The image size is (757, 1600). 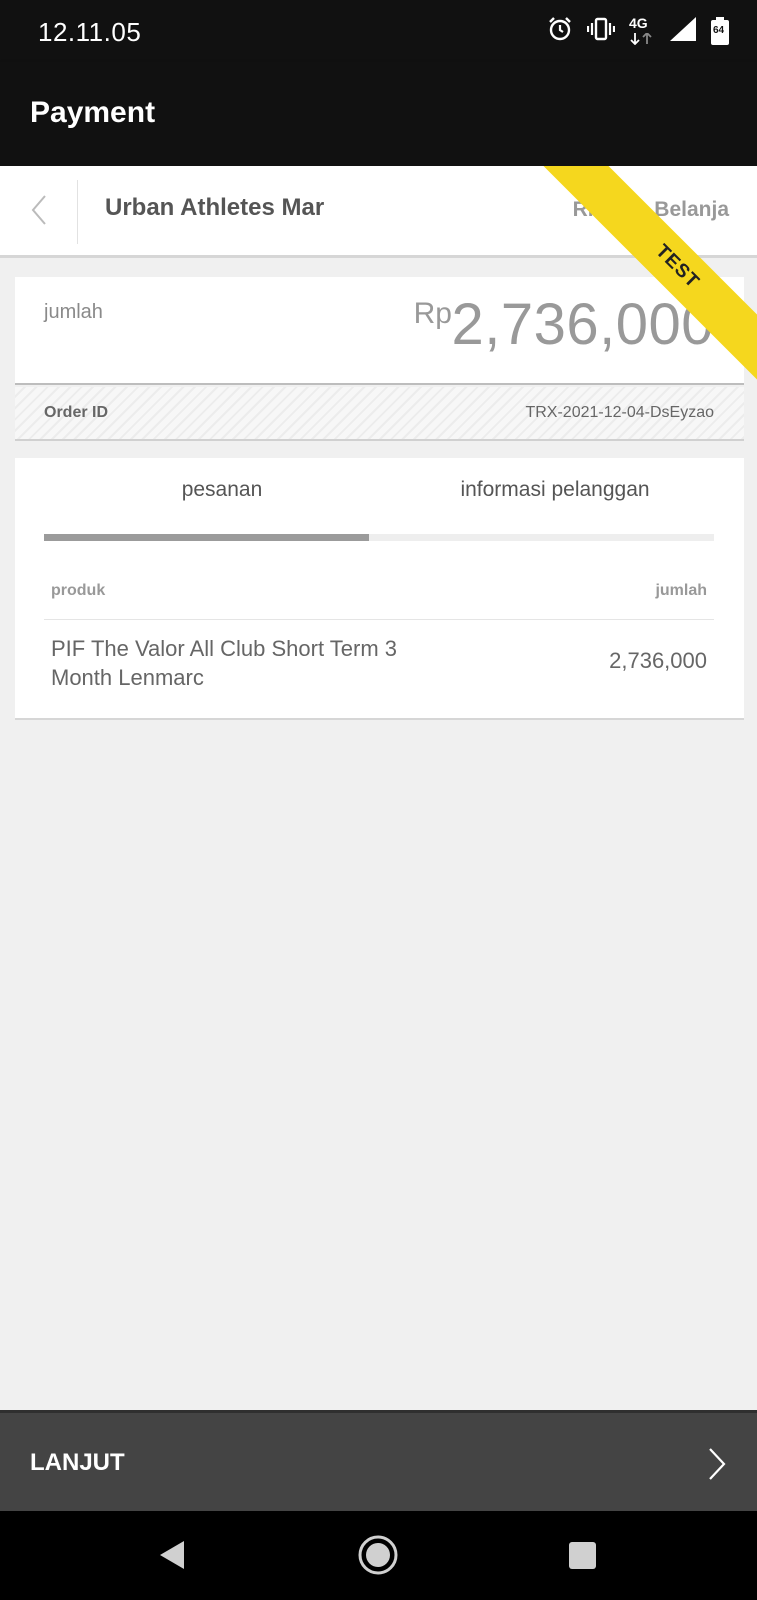 I want to click on column-header-product: produk, so click(x=78, y=590).